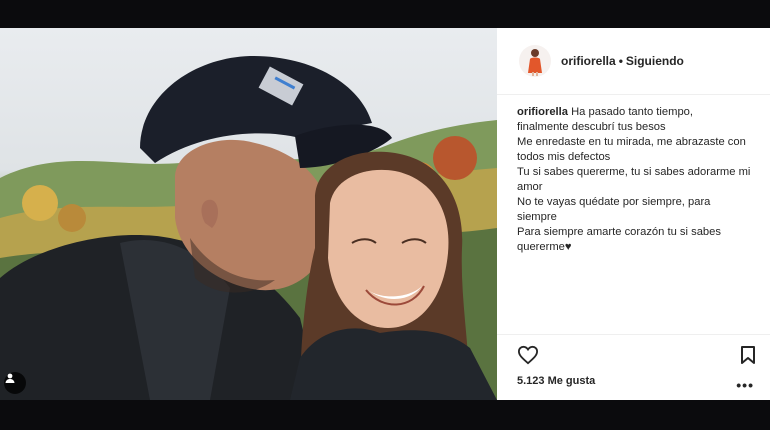 Image resolution: width=770 pixels, height=430 pixels. Describe the element at coordinates (542, 112) in the screenshot. I see `caption-username: orifiorella` at that location.